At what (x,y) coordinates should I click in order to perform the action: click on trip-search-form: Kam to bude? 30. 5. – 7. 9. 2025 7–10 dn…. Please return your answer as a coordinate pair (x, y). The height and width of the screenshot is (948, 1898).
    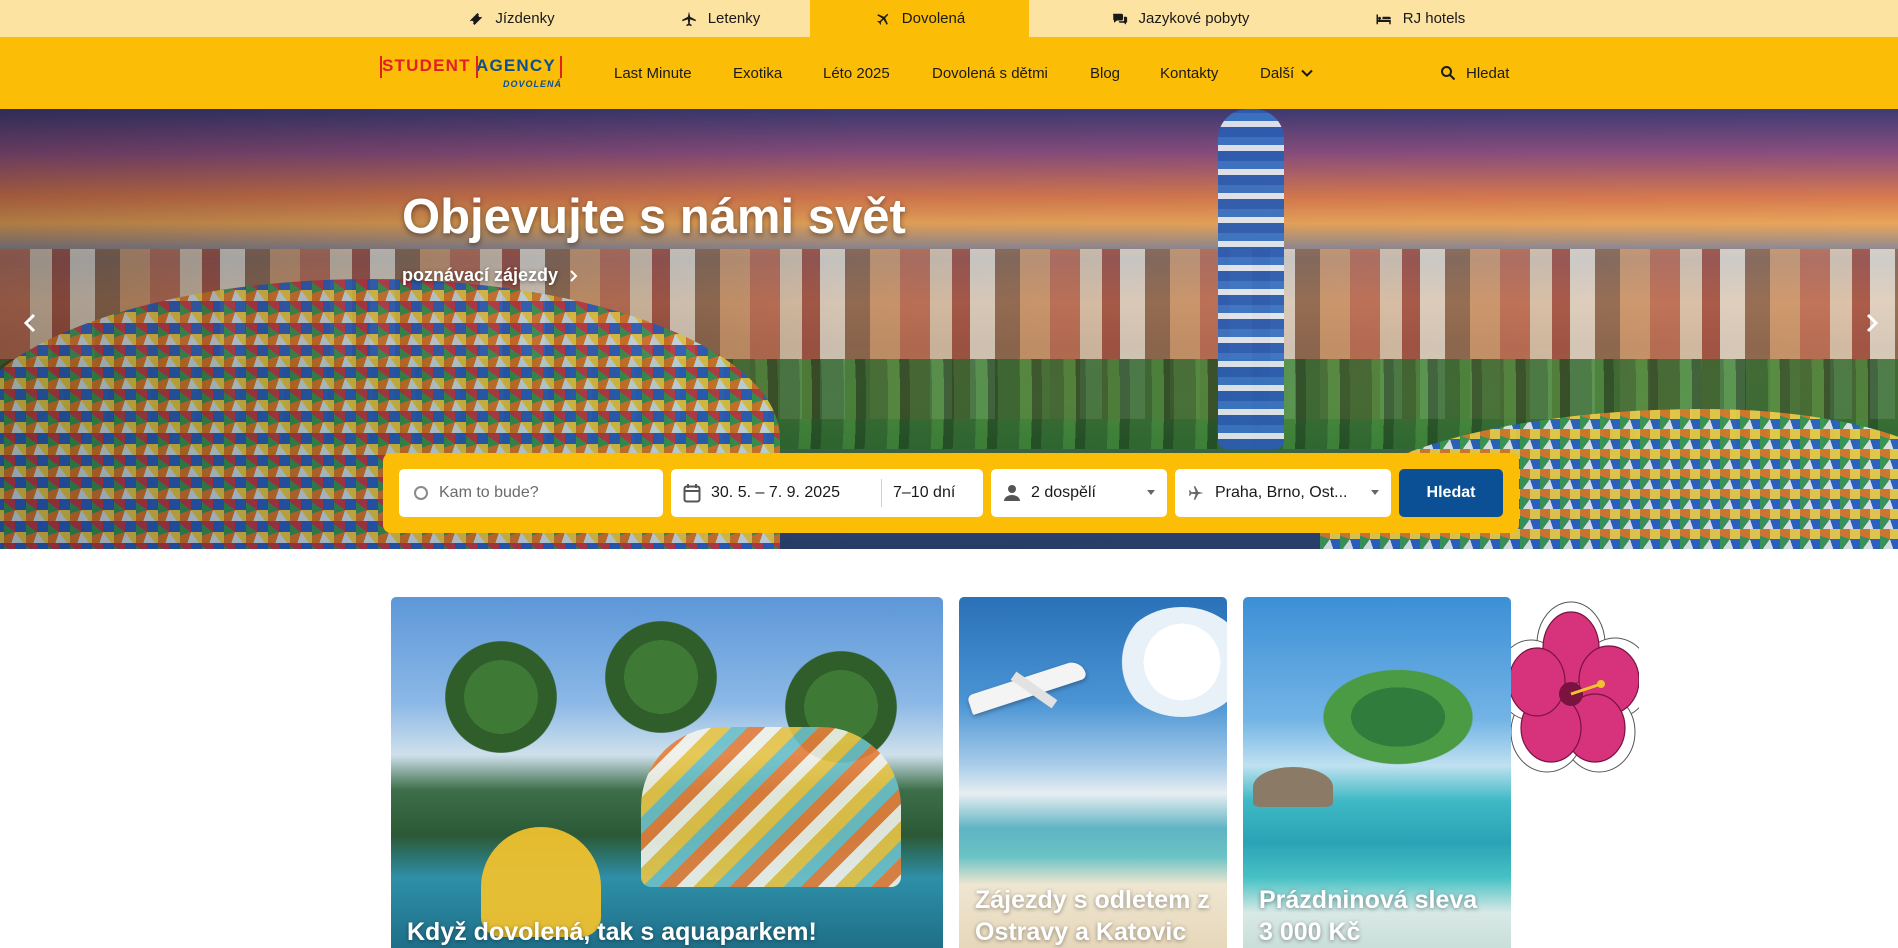
    Looking at the image, I should click on (951, 493).